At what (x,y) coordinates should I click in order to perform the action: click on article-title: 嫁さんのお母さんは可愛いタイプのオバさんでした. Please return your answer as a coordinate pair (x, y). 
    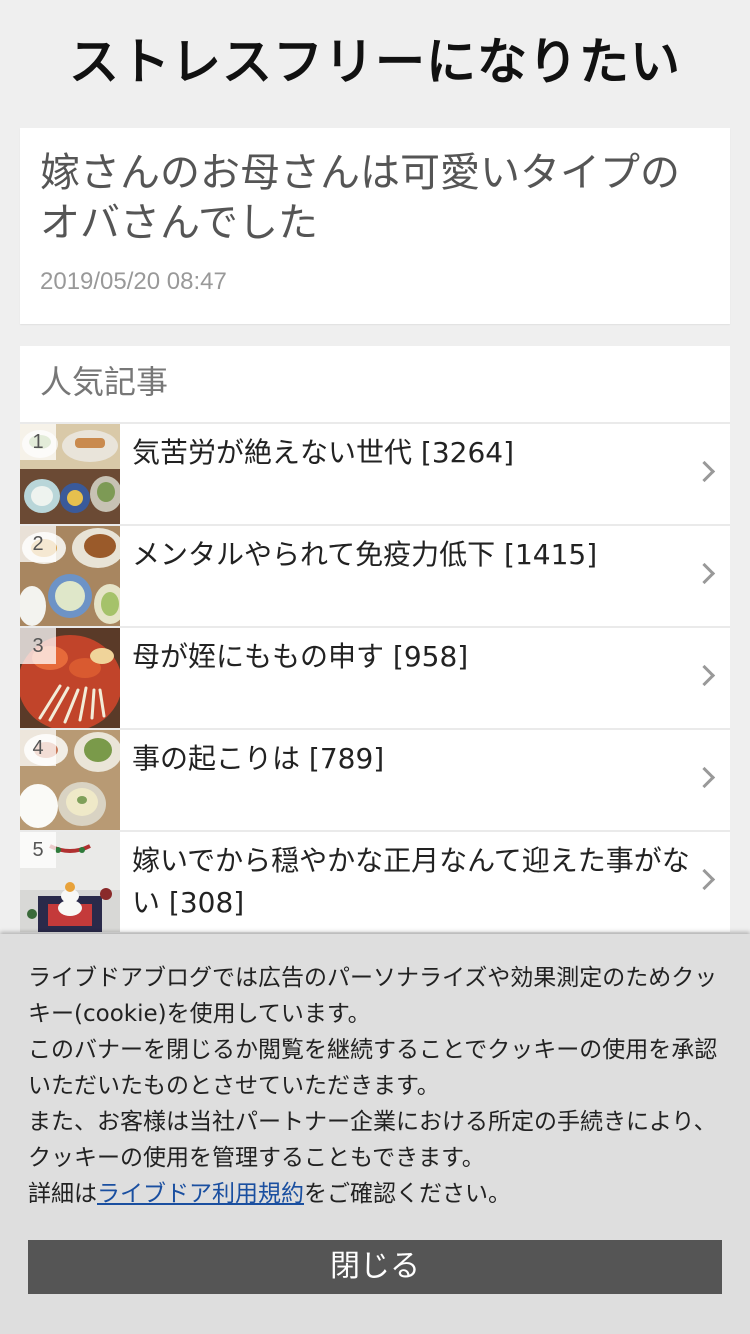
    Looking at the image, I should click on (375, 198).